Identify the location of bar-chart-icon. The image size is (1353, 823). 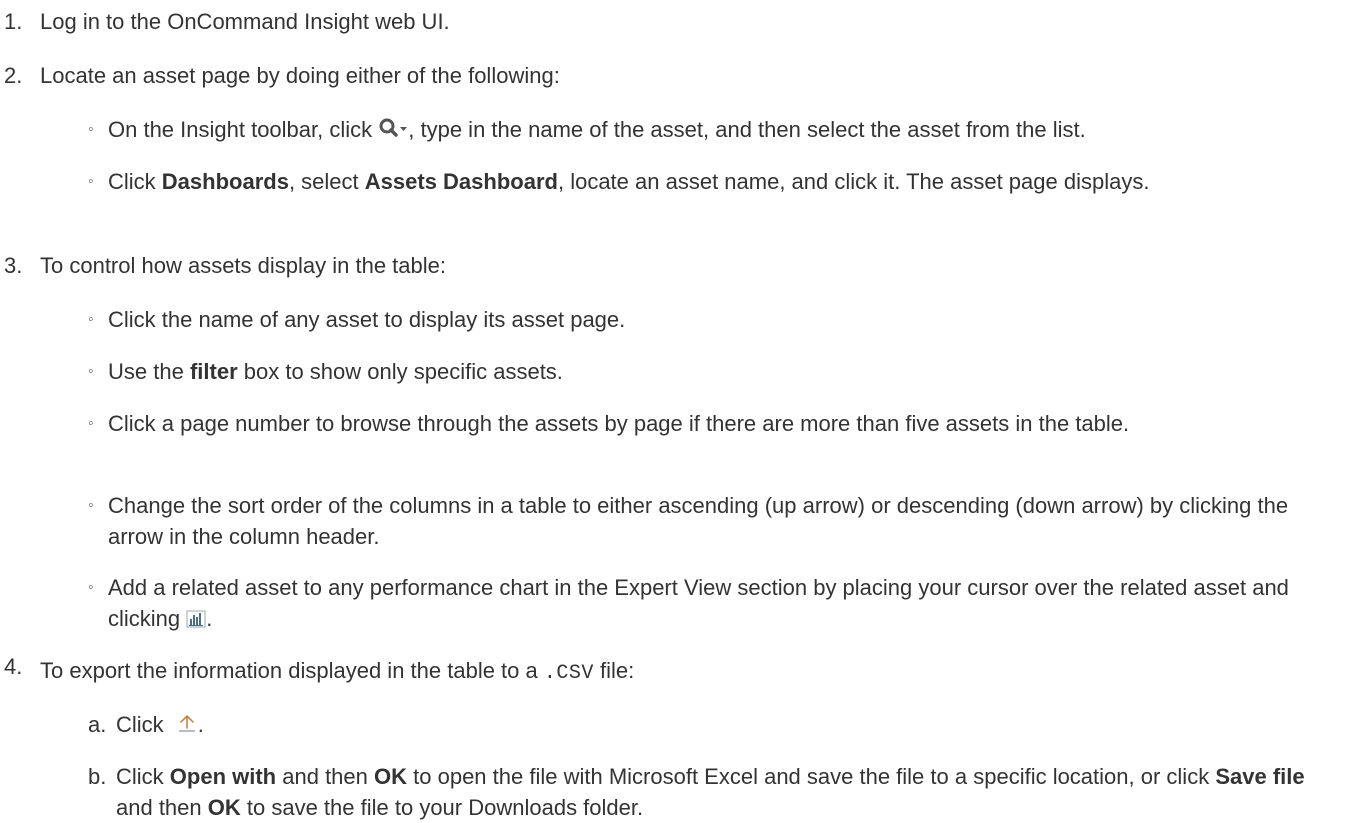
(196, 620).